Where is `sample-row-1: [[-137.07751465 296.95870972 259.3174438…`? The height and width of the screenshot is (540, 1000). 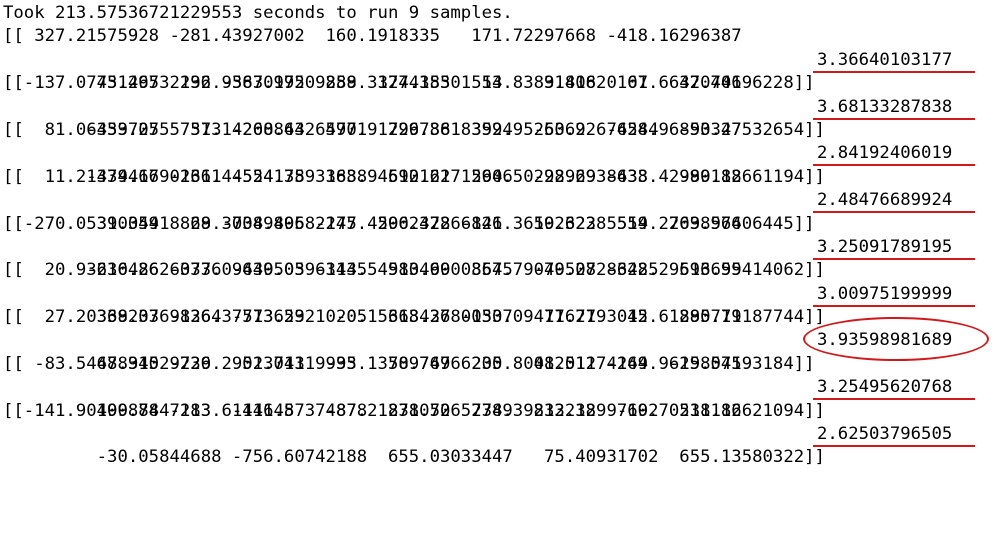 sample-row-1: [[-137.07751465 296.95870972 259.3174438… is located at coordinates (372, 83).